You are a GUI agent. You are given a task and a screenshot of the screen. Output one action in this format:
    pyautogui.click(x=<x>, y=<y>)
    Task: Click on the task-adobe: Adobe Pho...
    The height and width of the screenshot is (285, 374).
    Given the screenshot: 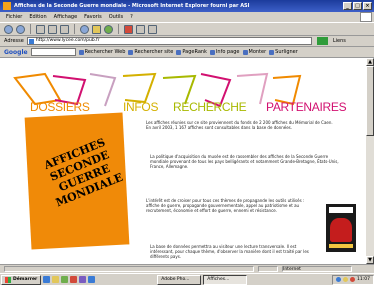 What is the action you would take?
    pyautogui.click(x=179, y=279)
    